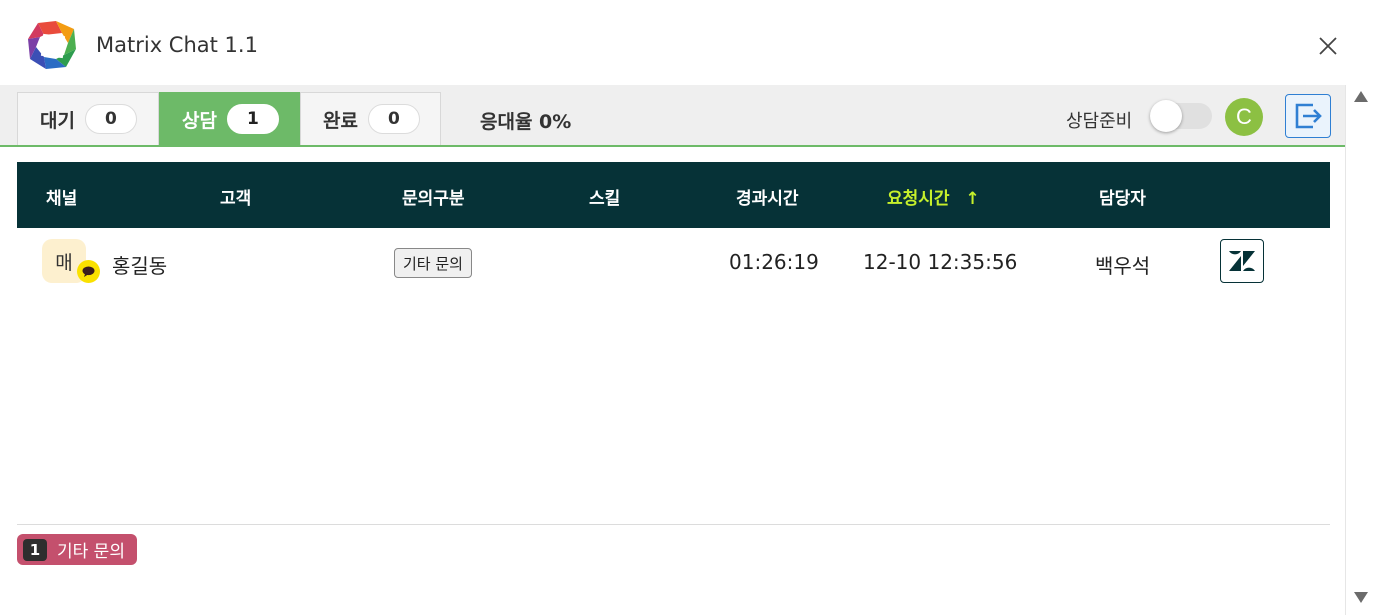 The image size is (1375, 615). I want to click on customer-name: 홍길동, so click(140, 266).